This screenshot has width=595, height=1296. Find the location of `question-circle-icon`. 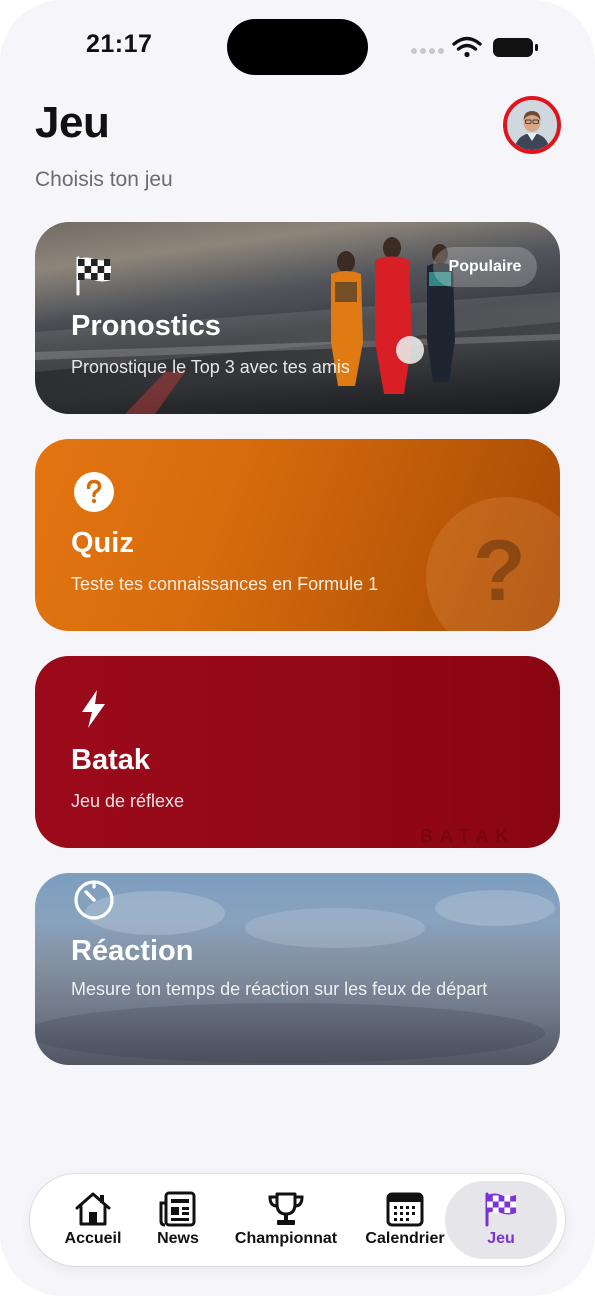

question-circle-icon is located at coordinates (94, 492).